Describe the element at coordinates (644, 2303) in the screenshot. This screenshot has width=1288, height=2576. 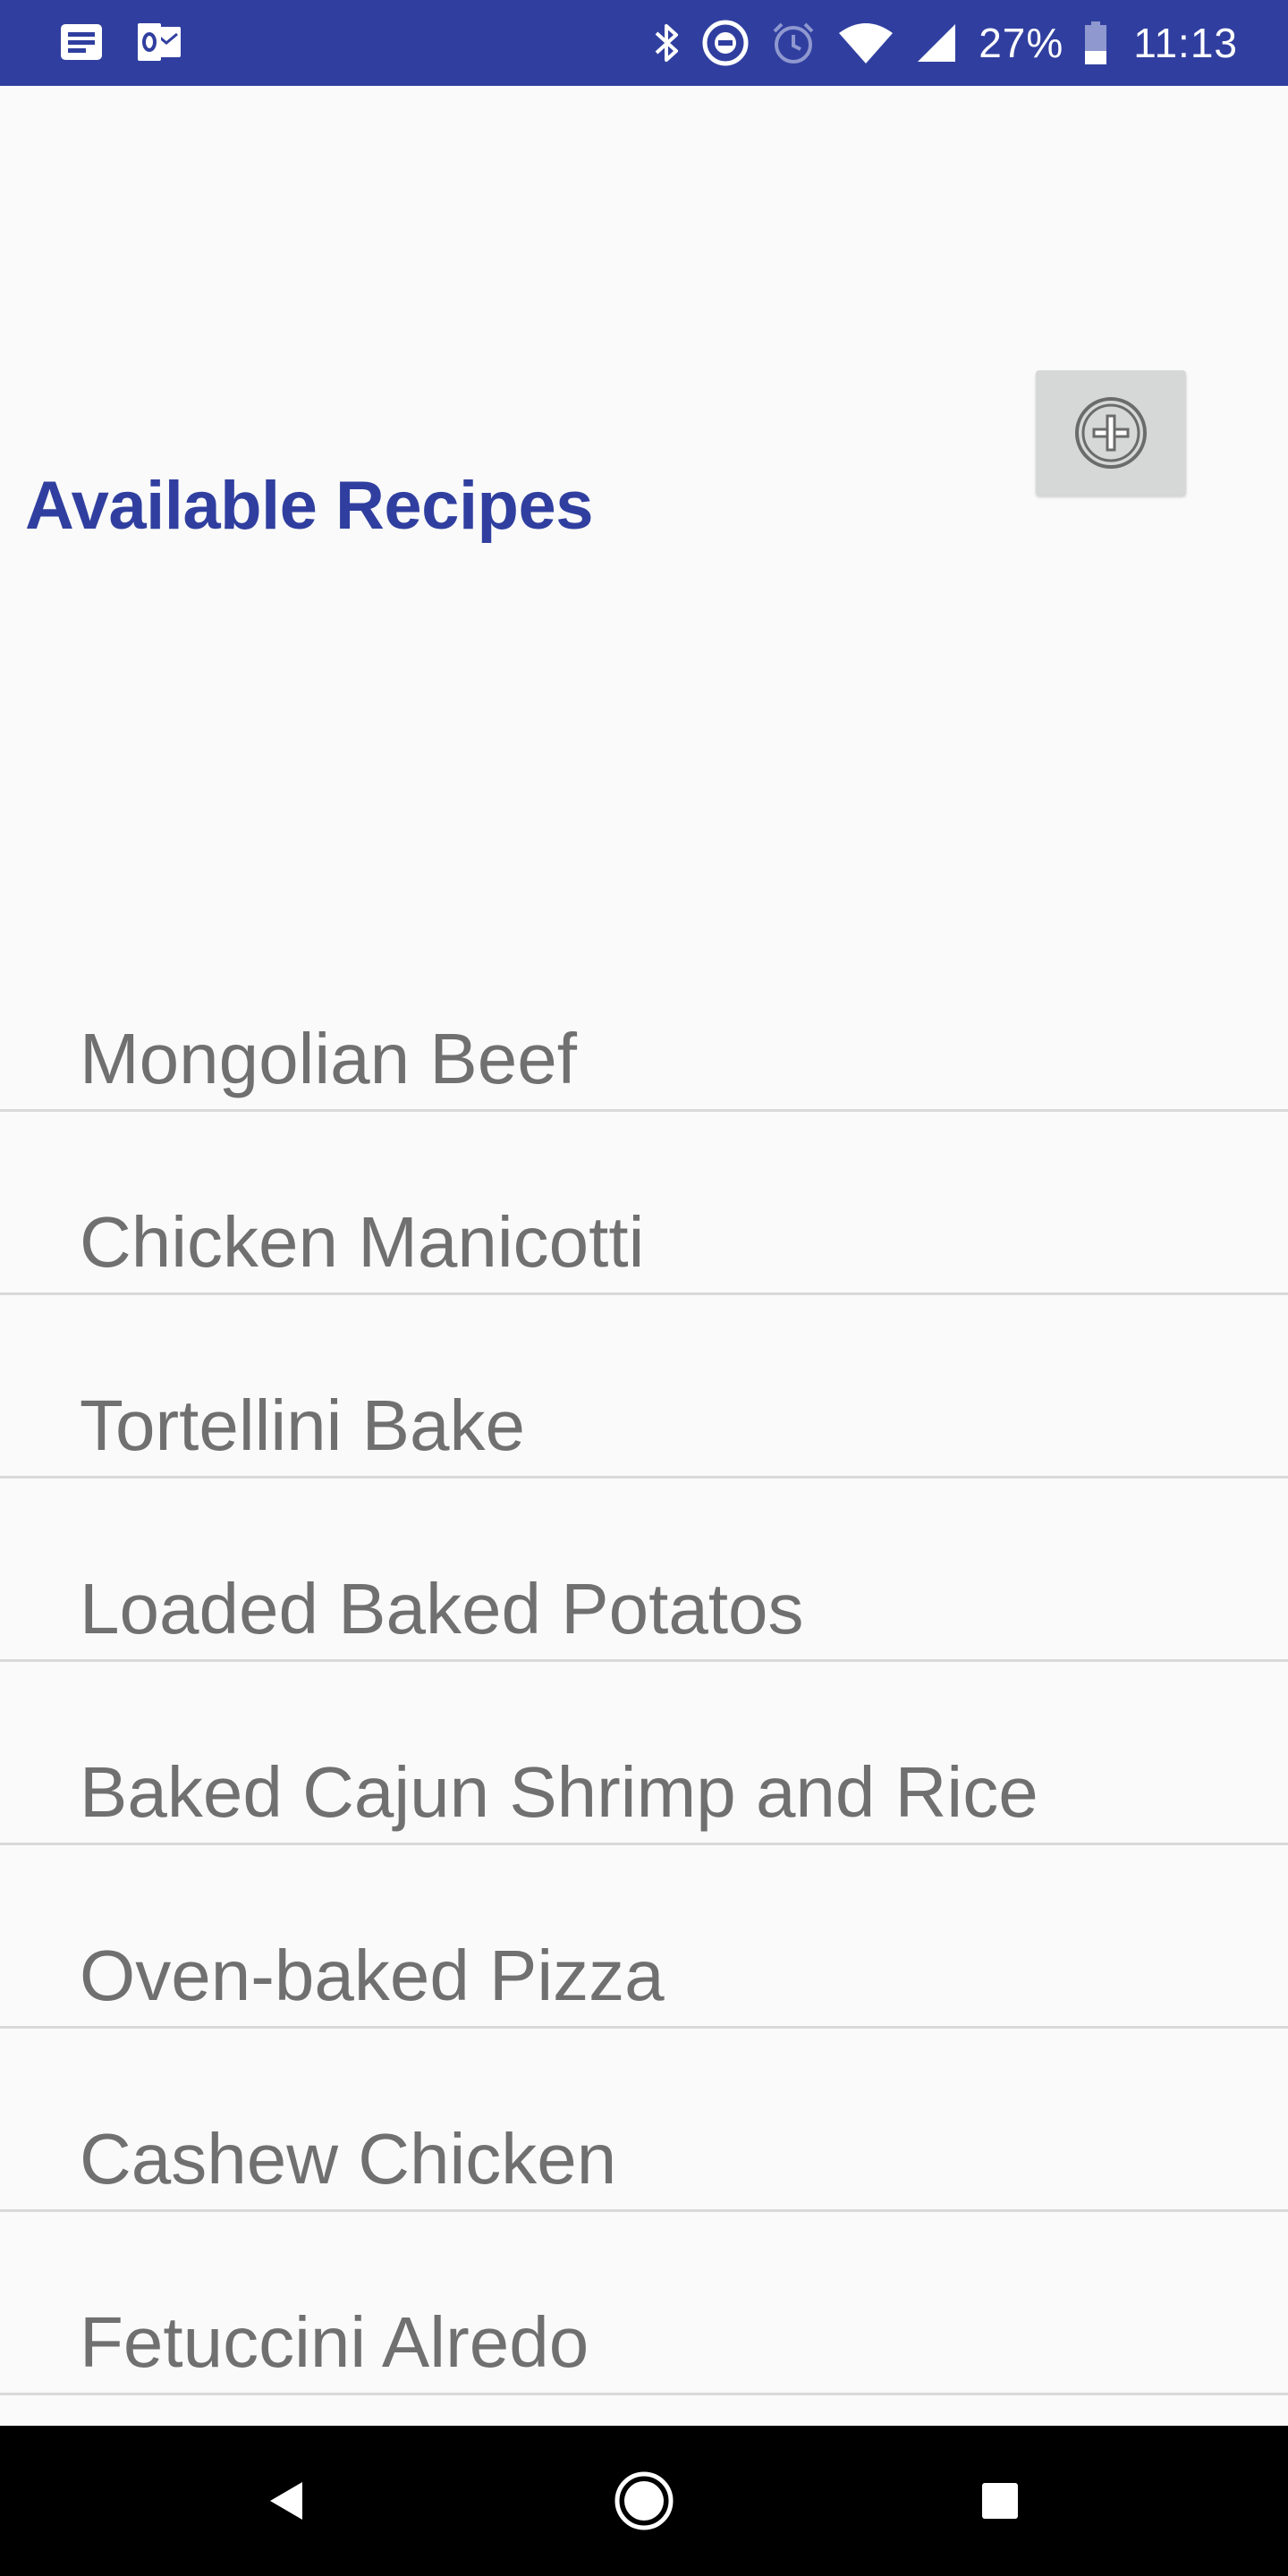
I see `list-item: Fetuccini Alredo` at that location.